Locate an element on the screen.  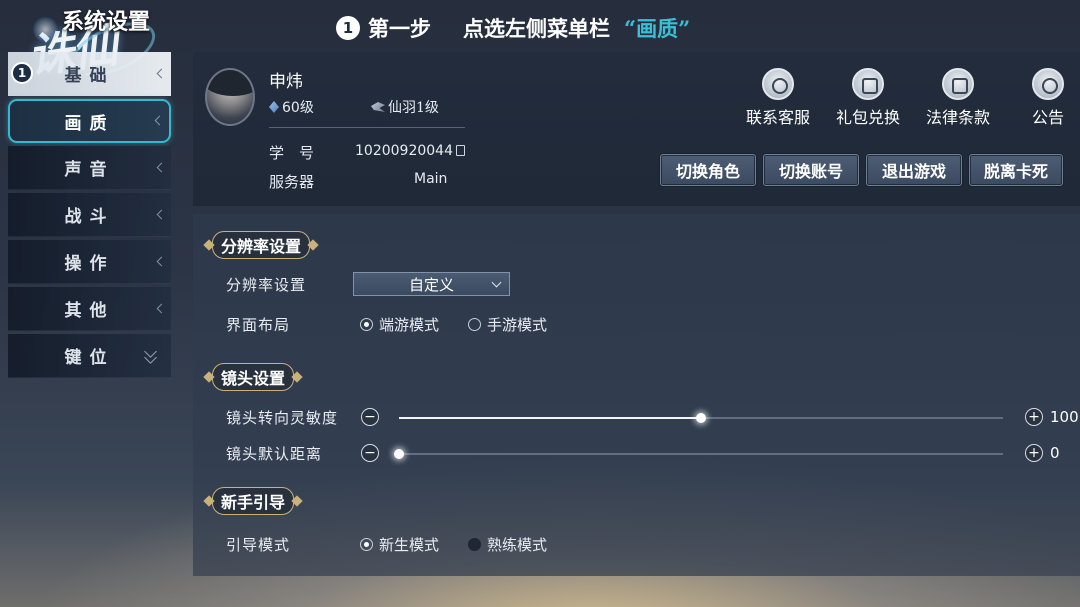
headset-icon is located at coordinates (778, 84).